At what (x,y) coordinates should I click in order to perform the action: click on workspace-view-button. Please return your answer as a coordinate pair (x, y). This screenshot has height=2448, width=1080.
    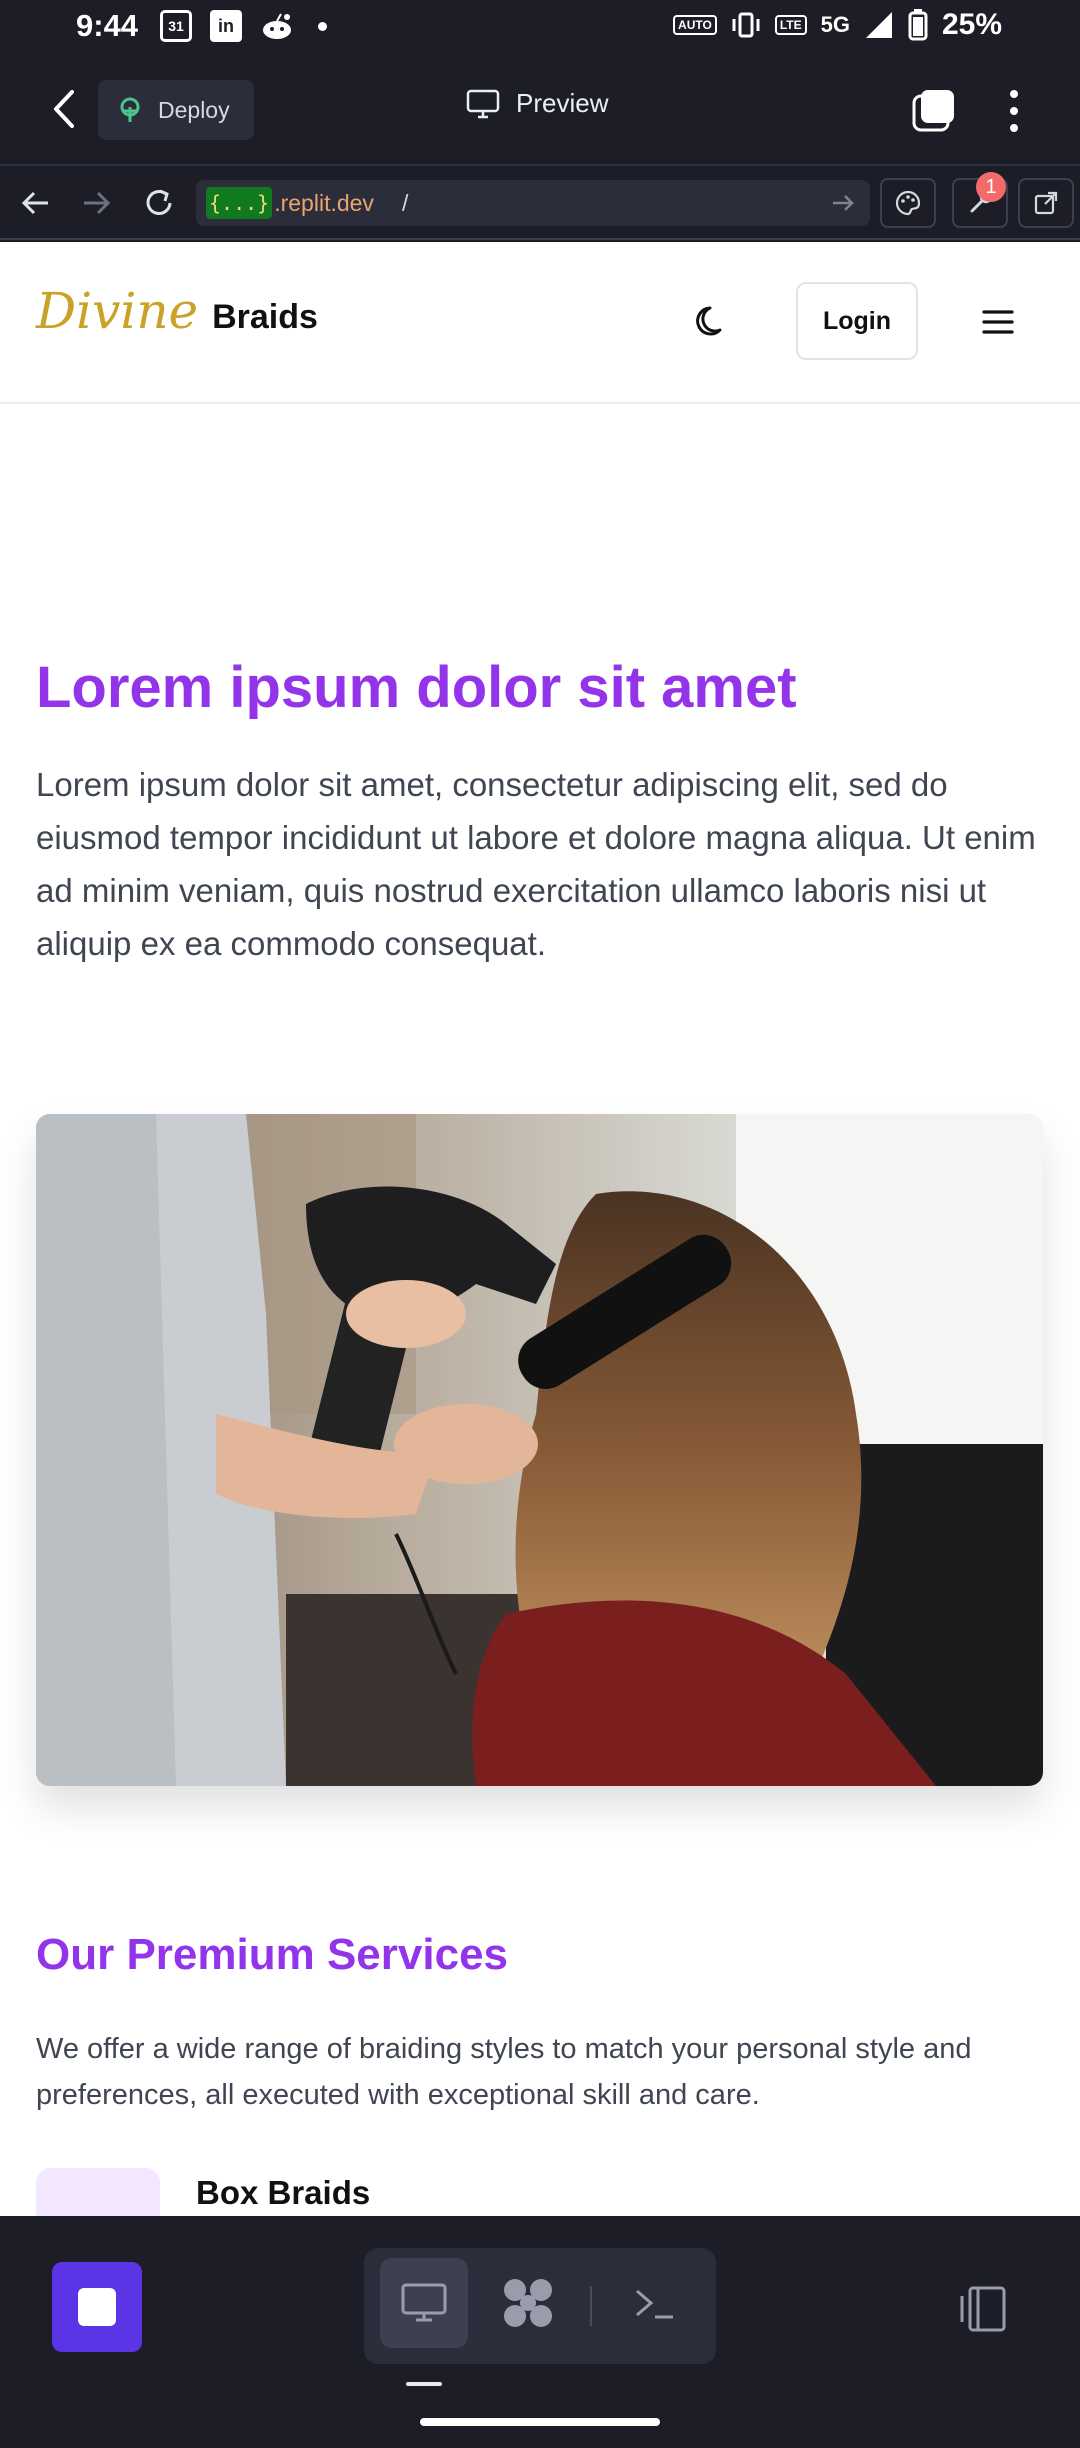
    Looking at the image, I should click on (528, 2303).